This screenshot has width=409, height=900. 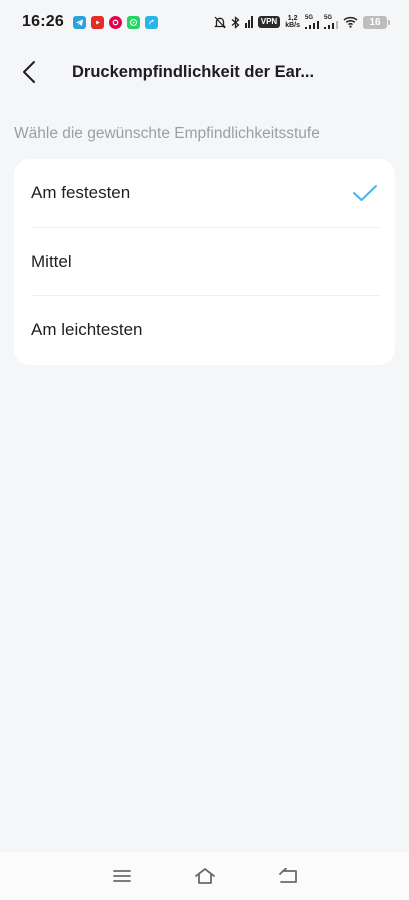 I want to click on nav-menu-button, so click(x=122, y=876).